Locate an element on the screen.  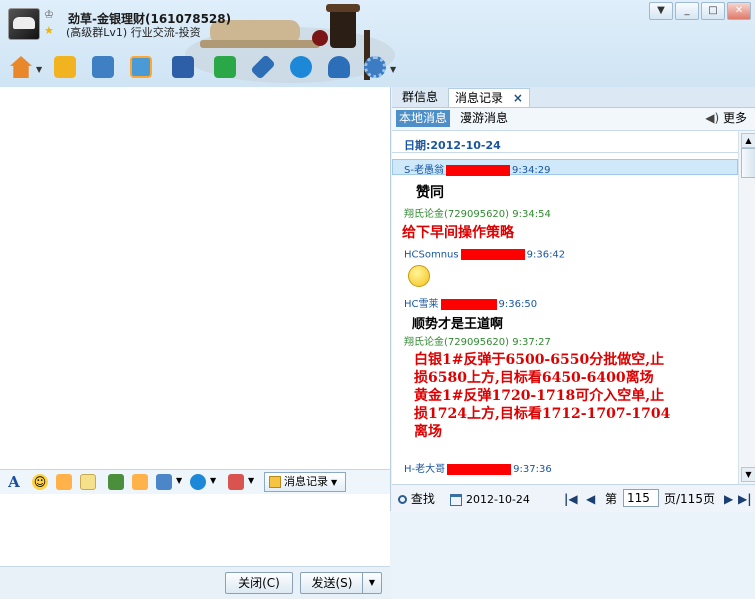
send-button: 发送(S) is located at coordinates (331, 583).